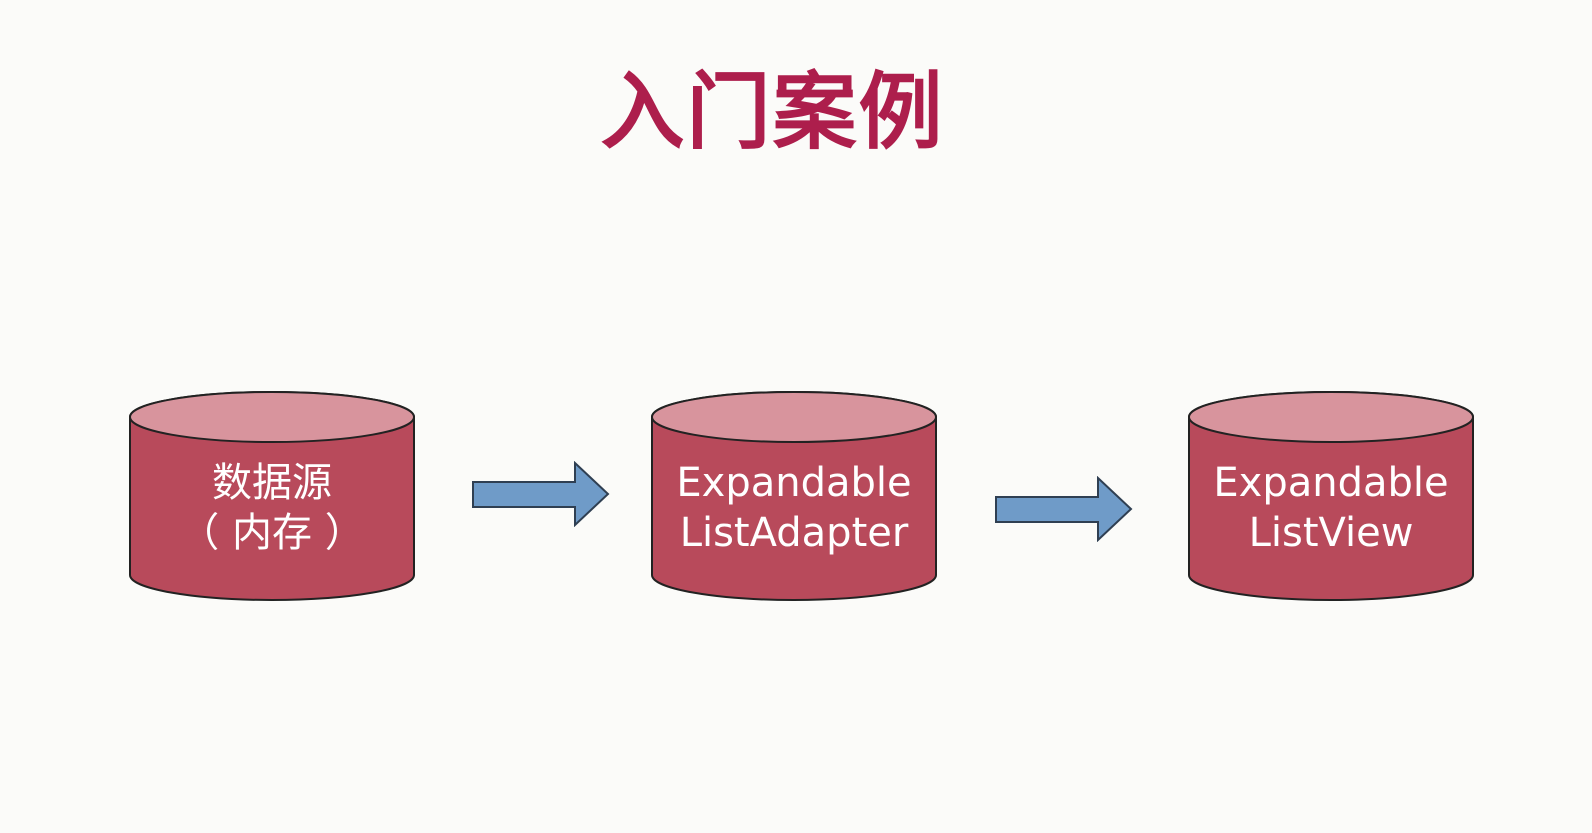 The height and width of the screenshot is (833, 1592). I want to click on data-source-label: 数据源 （ 内存 ）, so click(272, 508).